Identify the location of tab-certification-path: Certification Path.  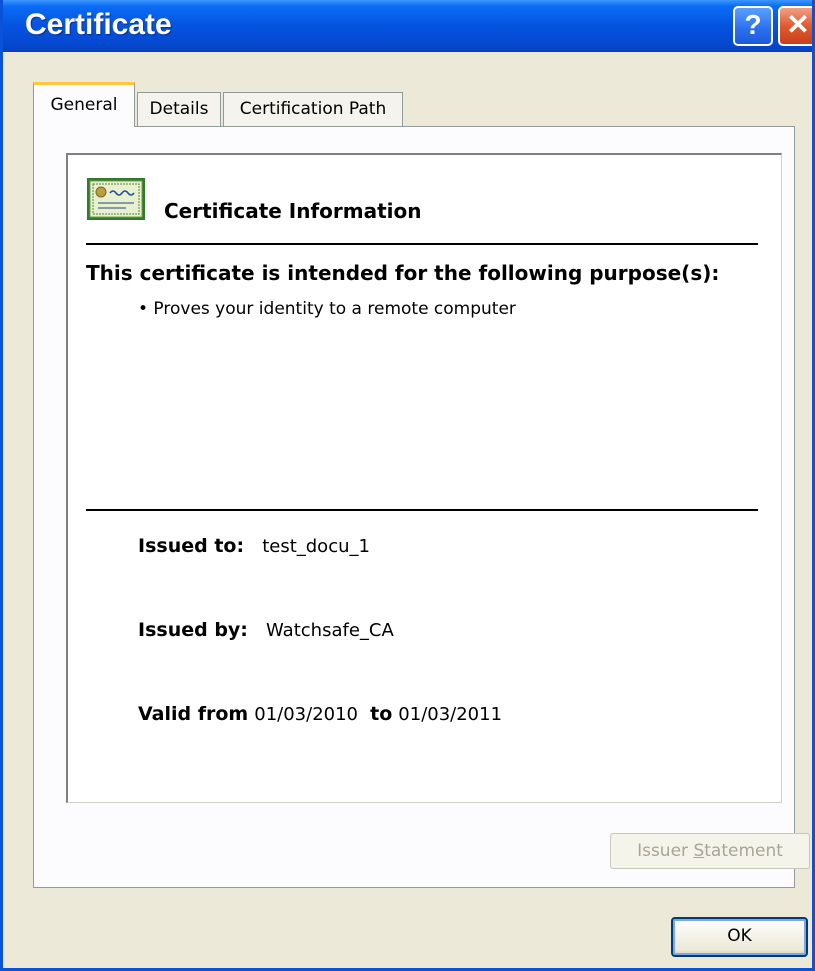
(313, 109).